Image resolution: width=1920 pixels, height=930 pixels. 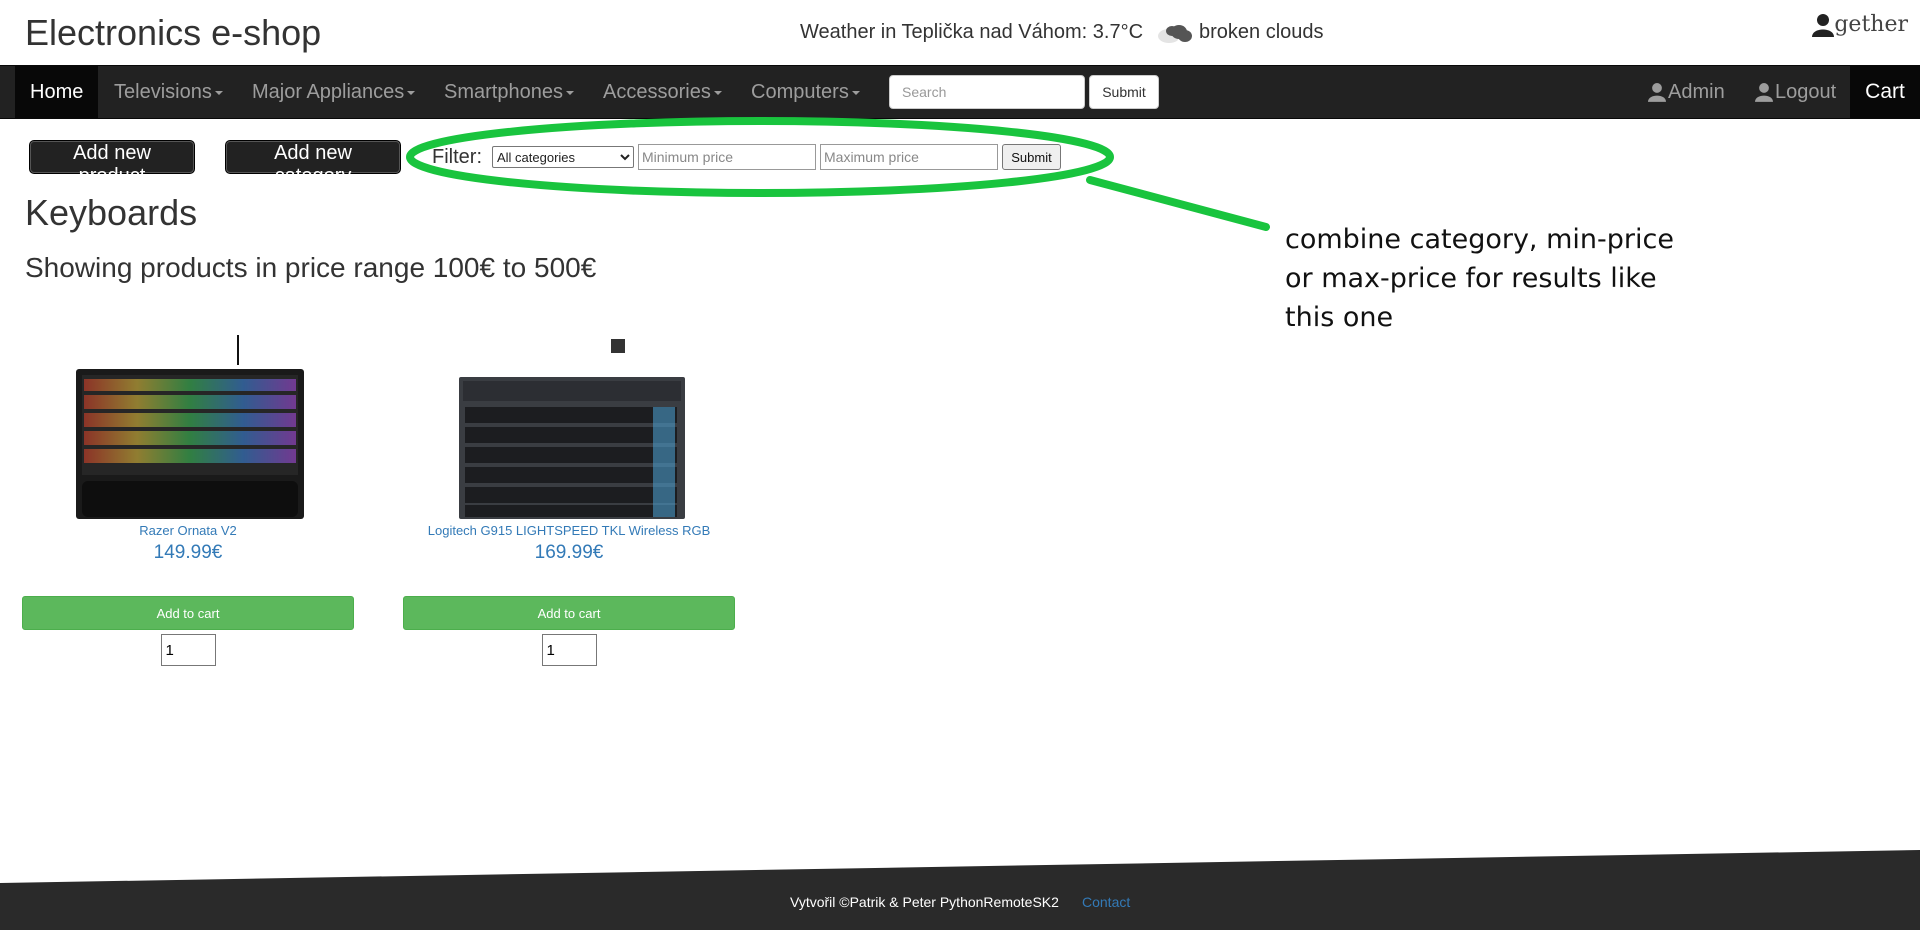 I want to click on nav-computers: Computers, so click(x=805, y=92).